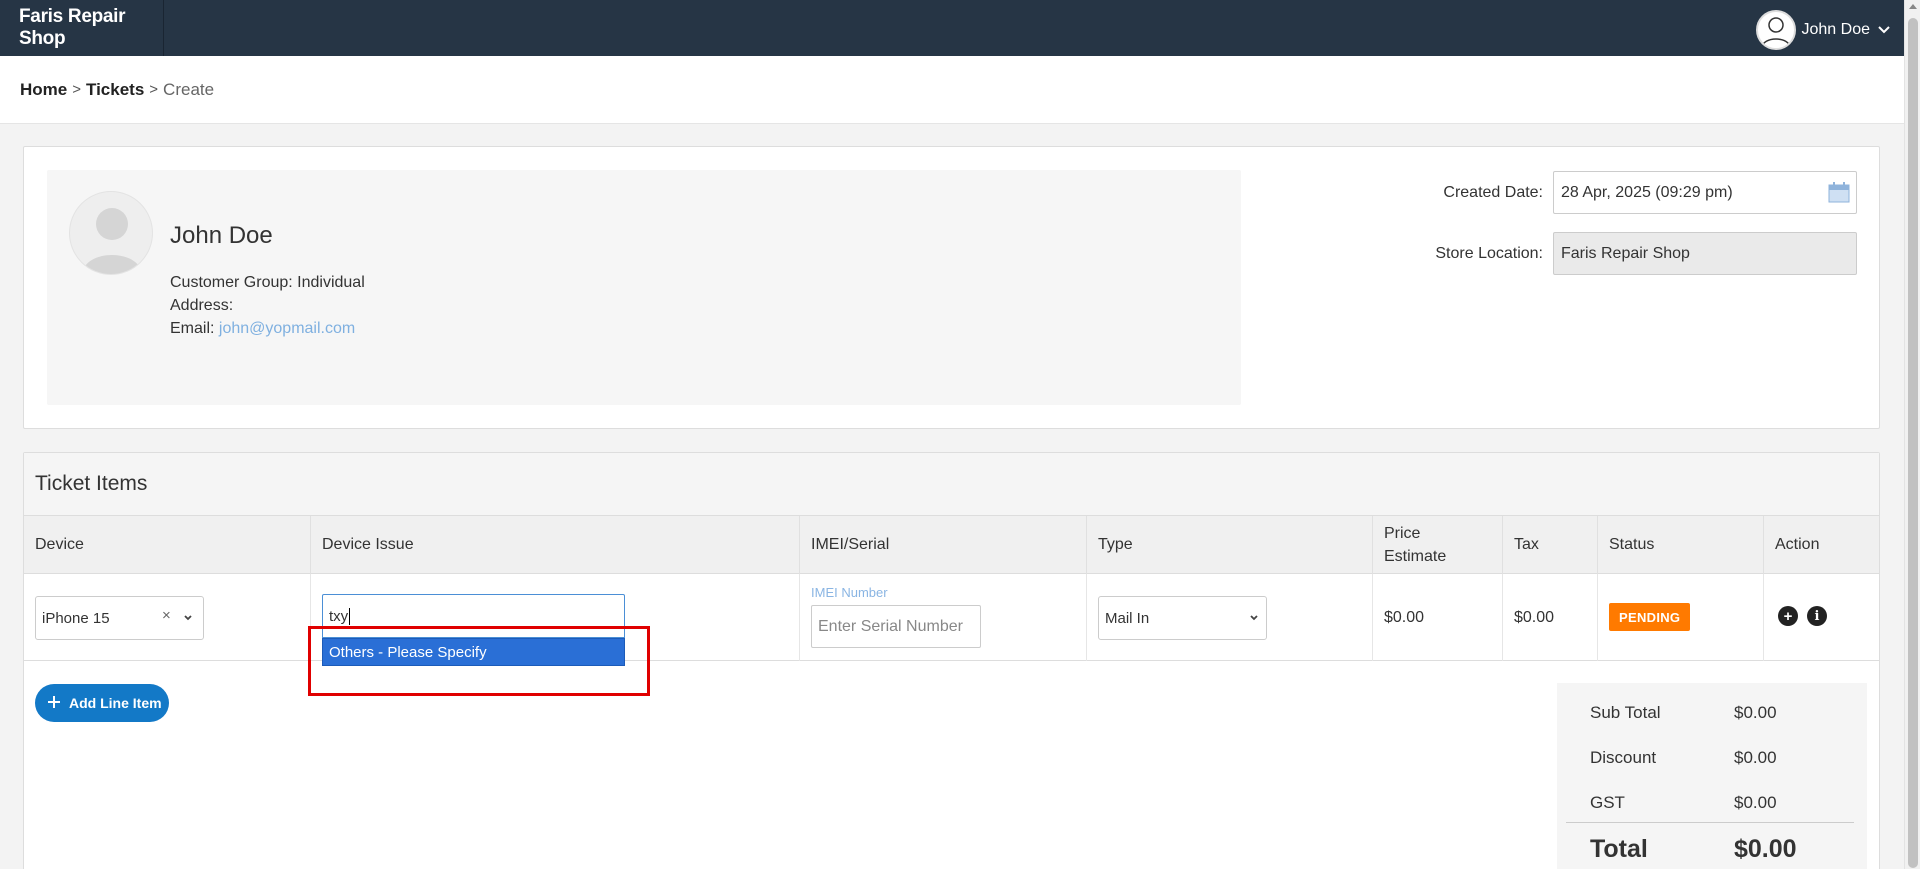 The image size is (1920, 869). I want to click on type-value: Mail In, so click(1127, 618).